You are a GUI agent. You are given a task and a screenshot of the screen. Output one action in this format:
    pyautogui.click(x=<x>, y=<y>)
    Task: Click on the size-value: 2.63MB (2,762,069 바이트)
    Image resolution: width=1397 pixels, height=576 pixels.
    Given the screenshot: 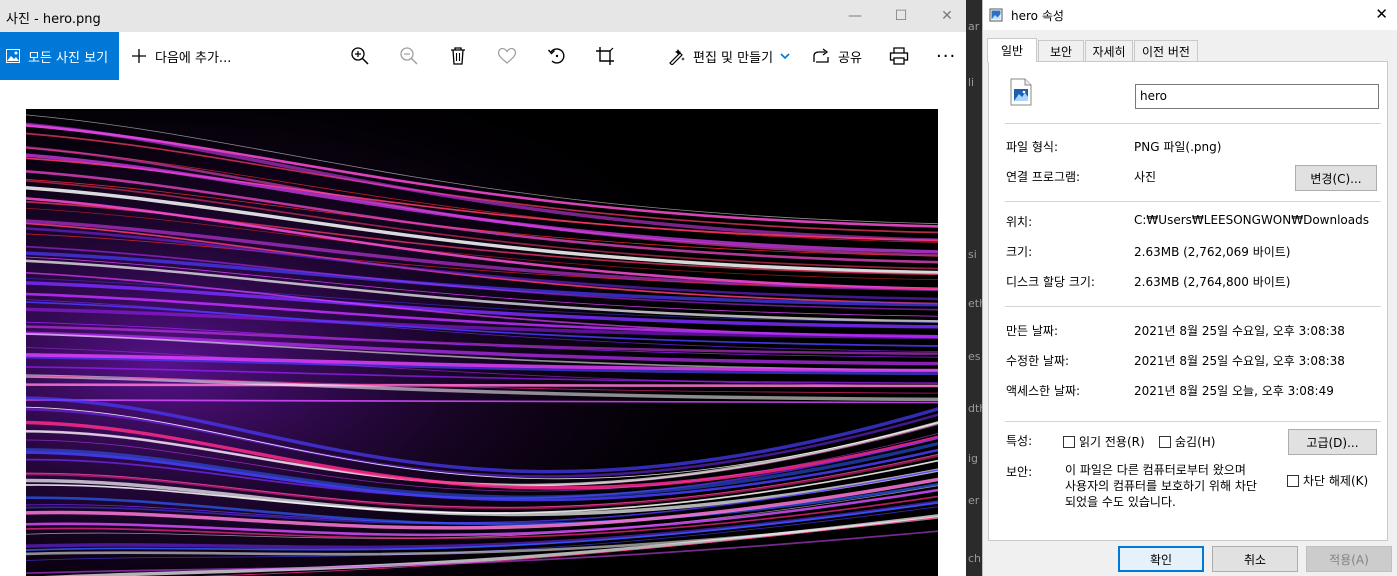 What is the action you would take?
    pyautogui.click(x=1212, y=252)
    